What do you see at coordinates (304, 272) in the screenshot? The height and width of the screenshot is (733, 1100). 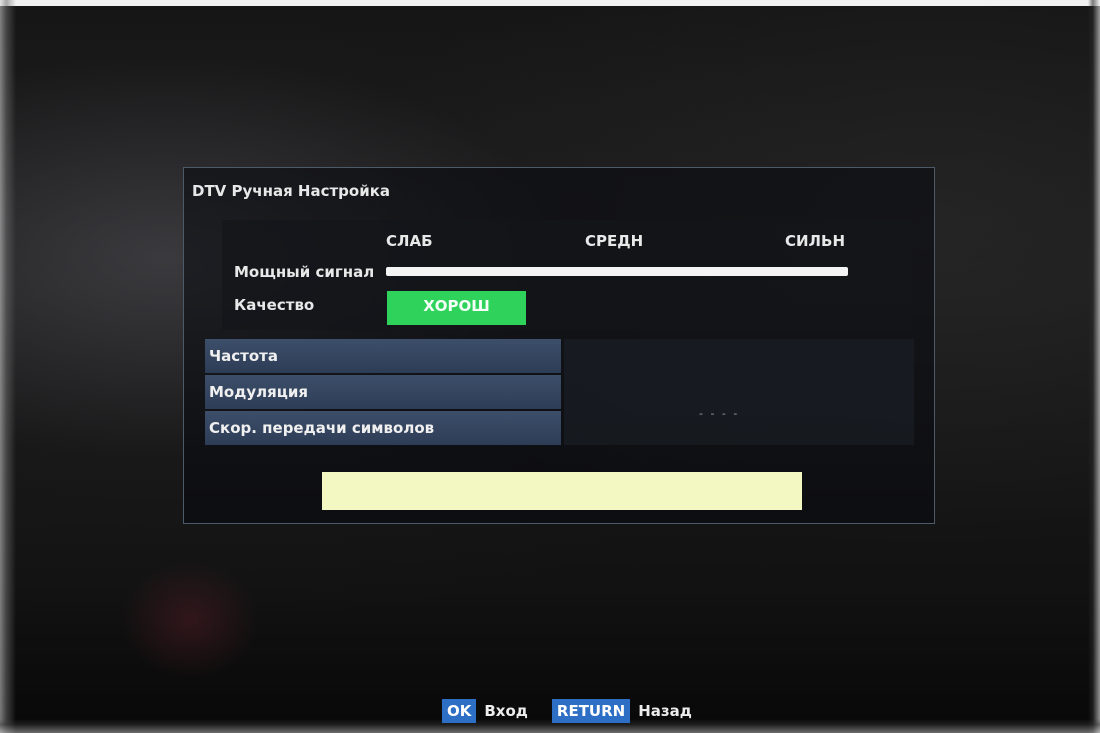 I see `signal-strength-label: Мощный сигнал` at bounding box center [304, 272].